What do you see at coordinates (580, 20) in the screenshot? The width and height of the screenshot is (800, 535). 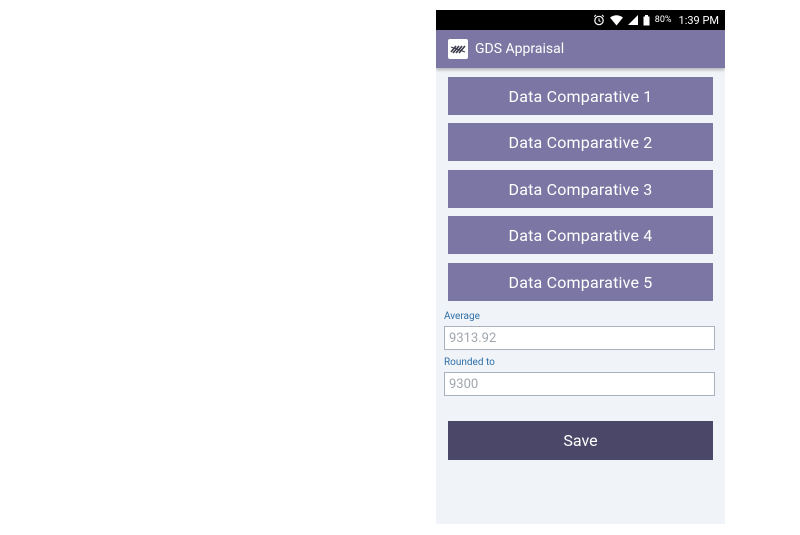 I see `status-bar: 80% 1:39 PM` at bounding box center [580, 20].